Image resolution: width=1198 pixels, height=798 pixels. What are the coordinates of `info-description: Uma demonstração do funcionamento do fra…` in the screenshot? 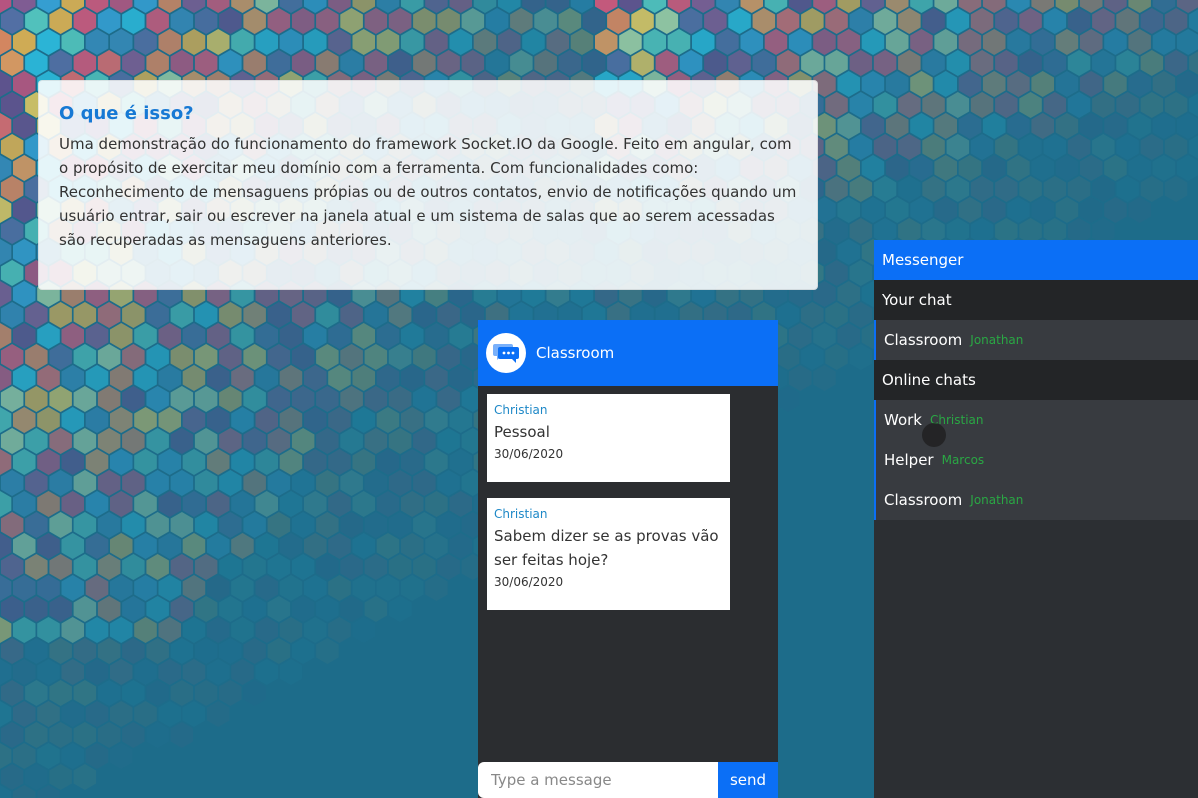 It's located at (428, 192).